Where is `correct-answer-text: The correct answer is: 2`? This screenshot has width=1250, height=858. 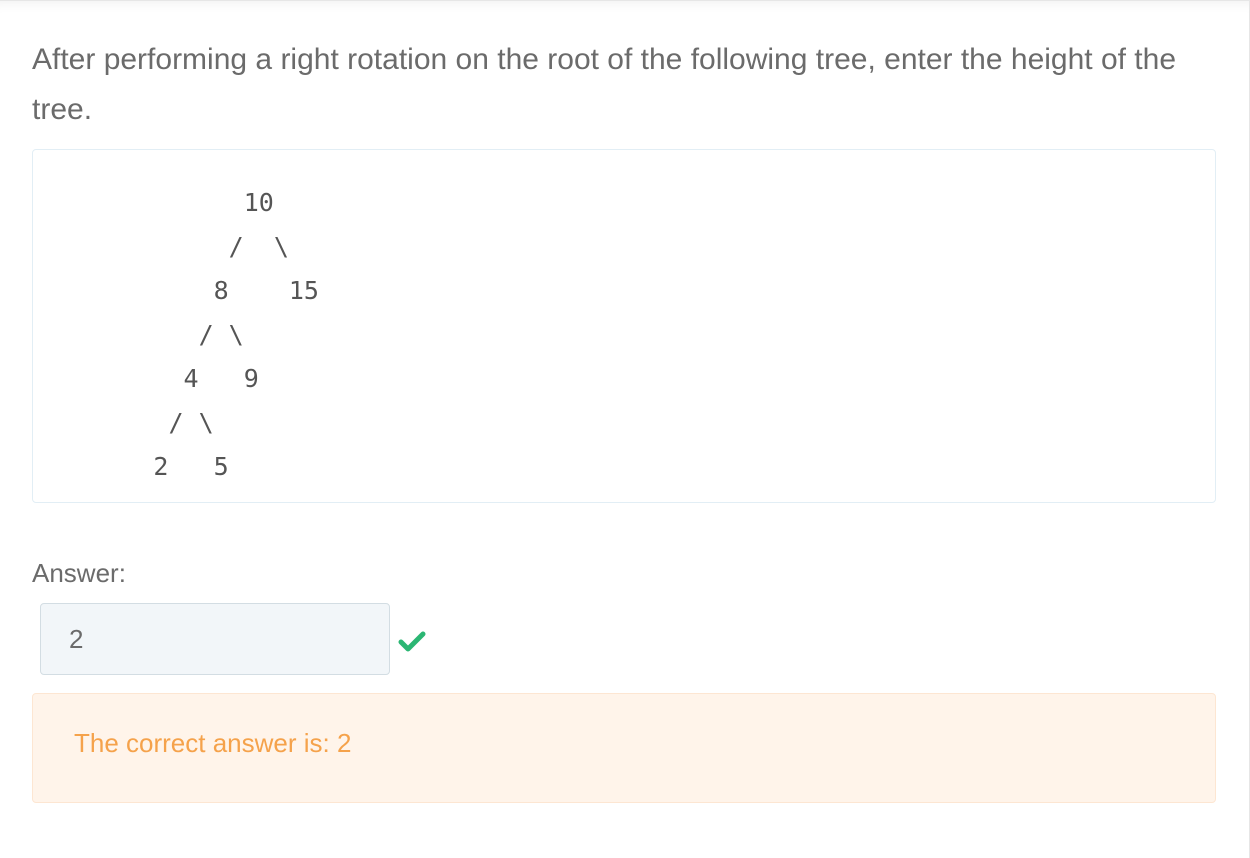
correct-answer-text: The correct answer is: 2 is located at coordinates (213, 743).